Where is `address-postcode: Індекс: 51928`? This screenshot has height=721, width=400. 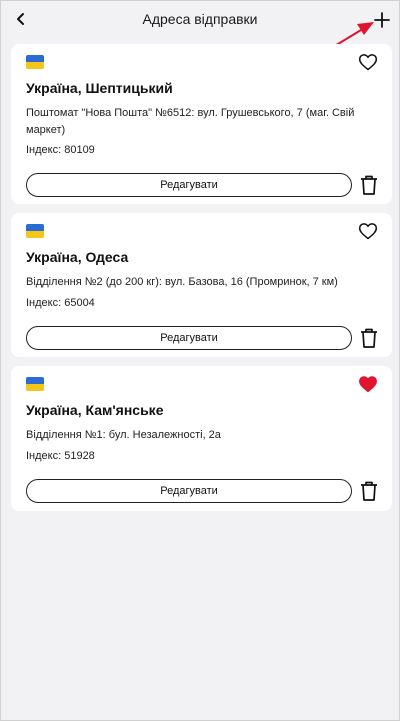 address-postcode: Індекс: 51928 is located at coordinates (60, 456).